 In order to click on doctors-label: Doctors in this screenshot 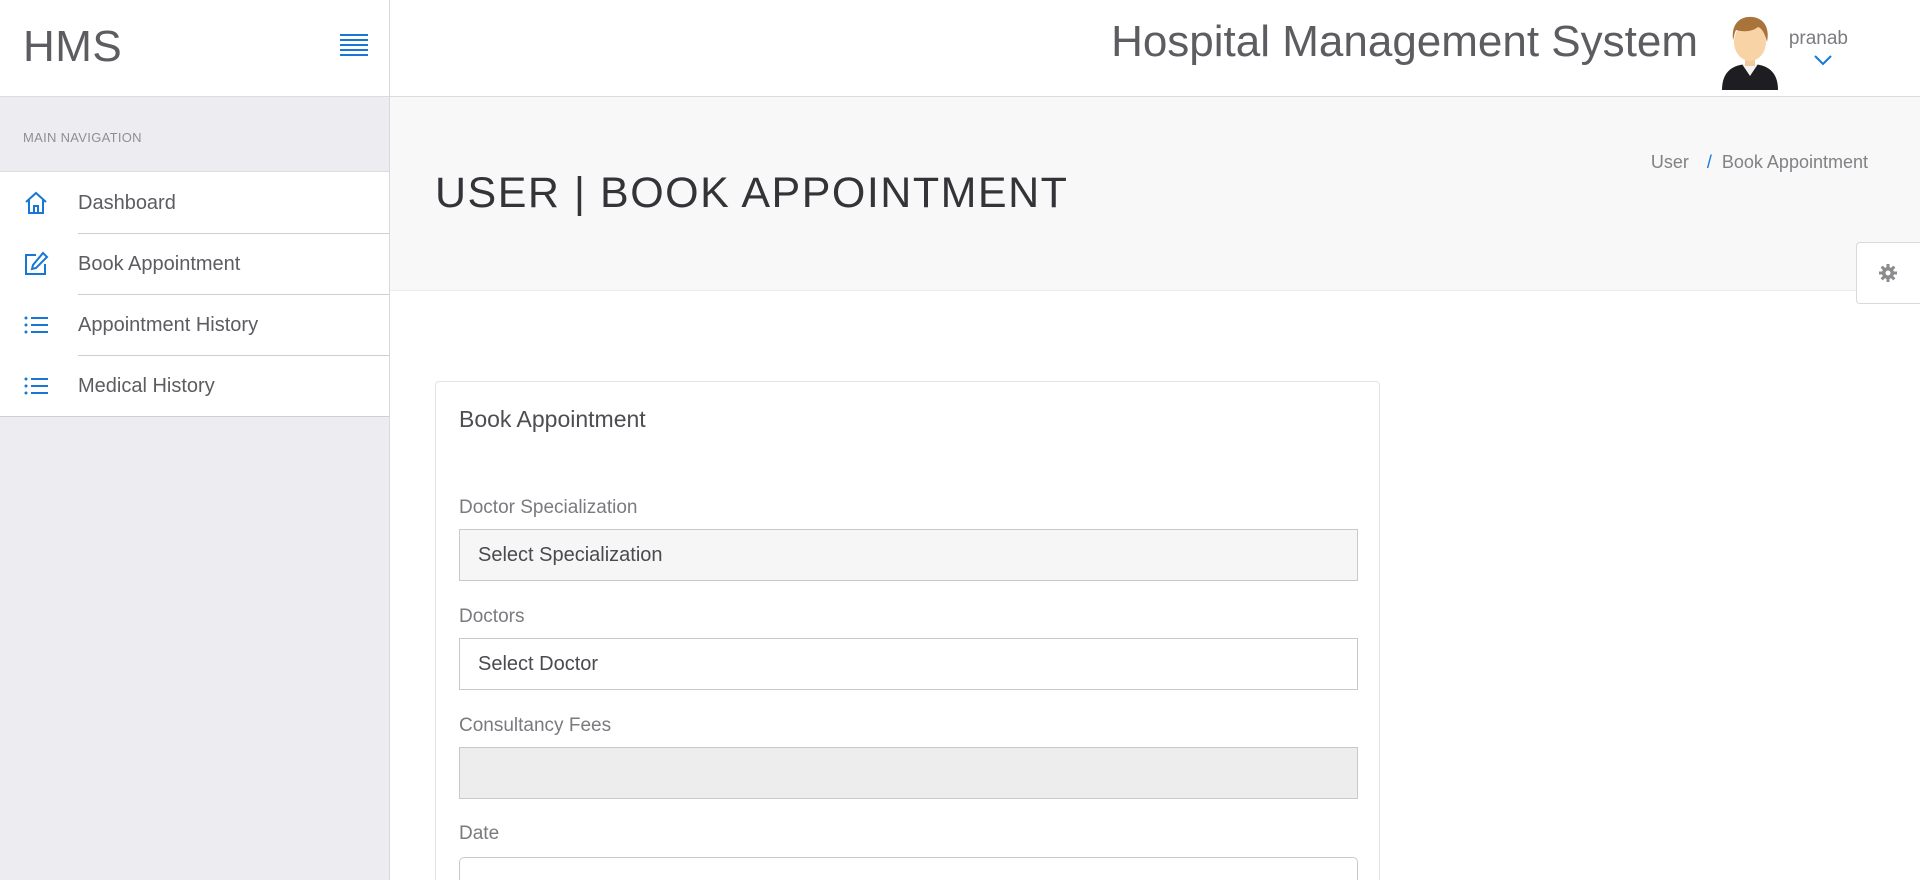, I will do `click(492, 616)`.